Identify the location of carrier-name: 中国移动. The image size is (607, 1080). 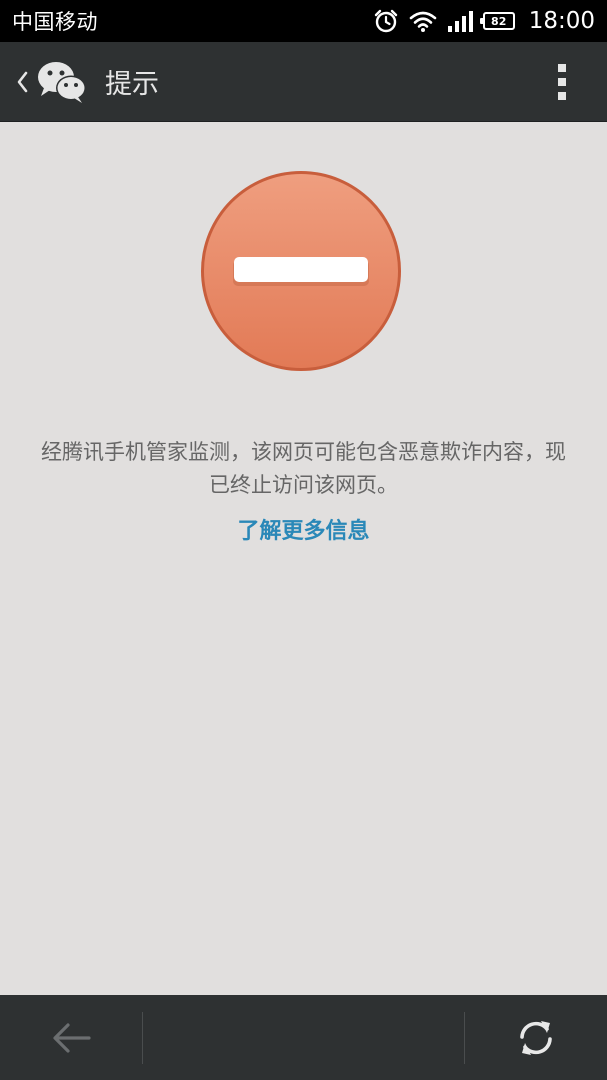
(55, 22).